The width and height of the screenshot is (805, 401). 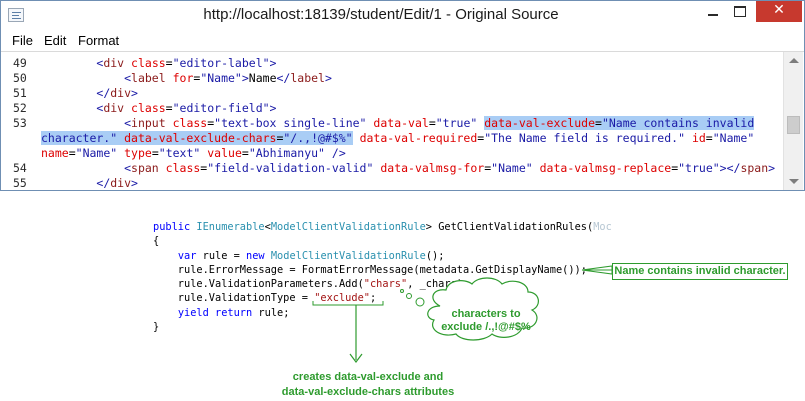 I want to click on line-number: 50, so click(x=20, y=78).